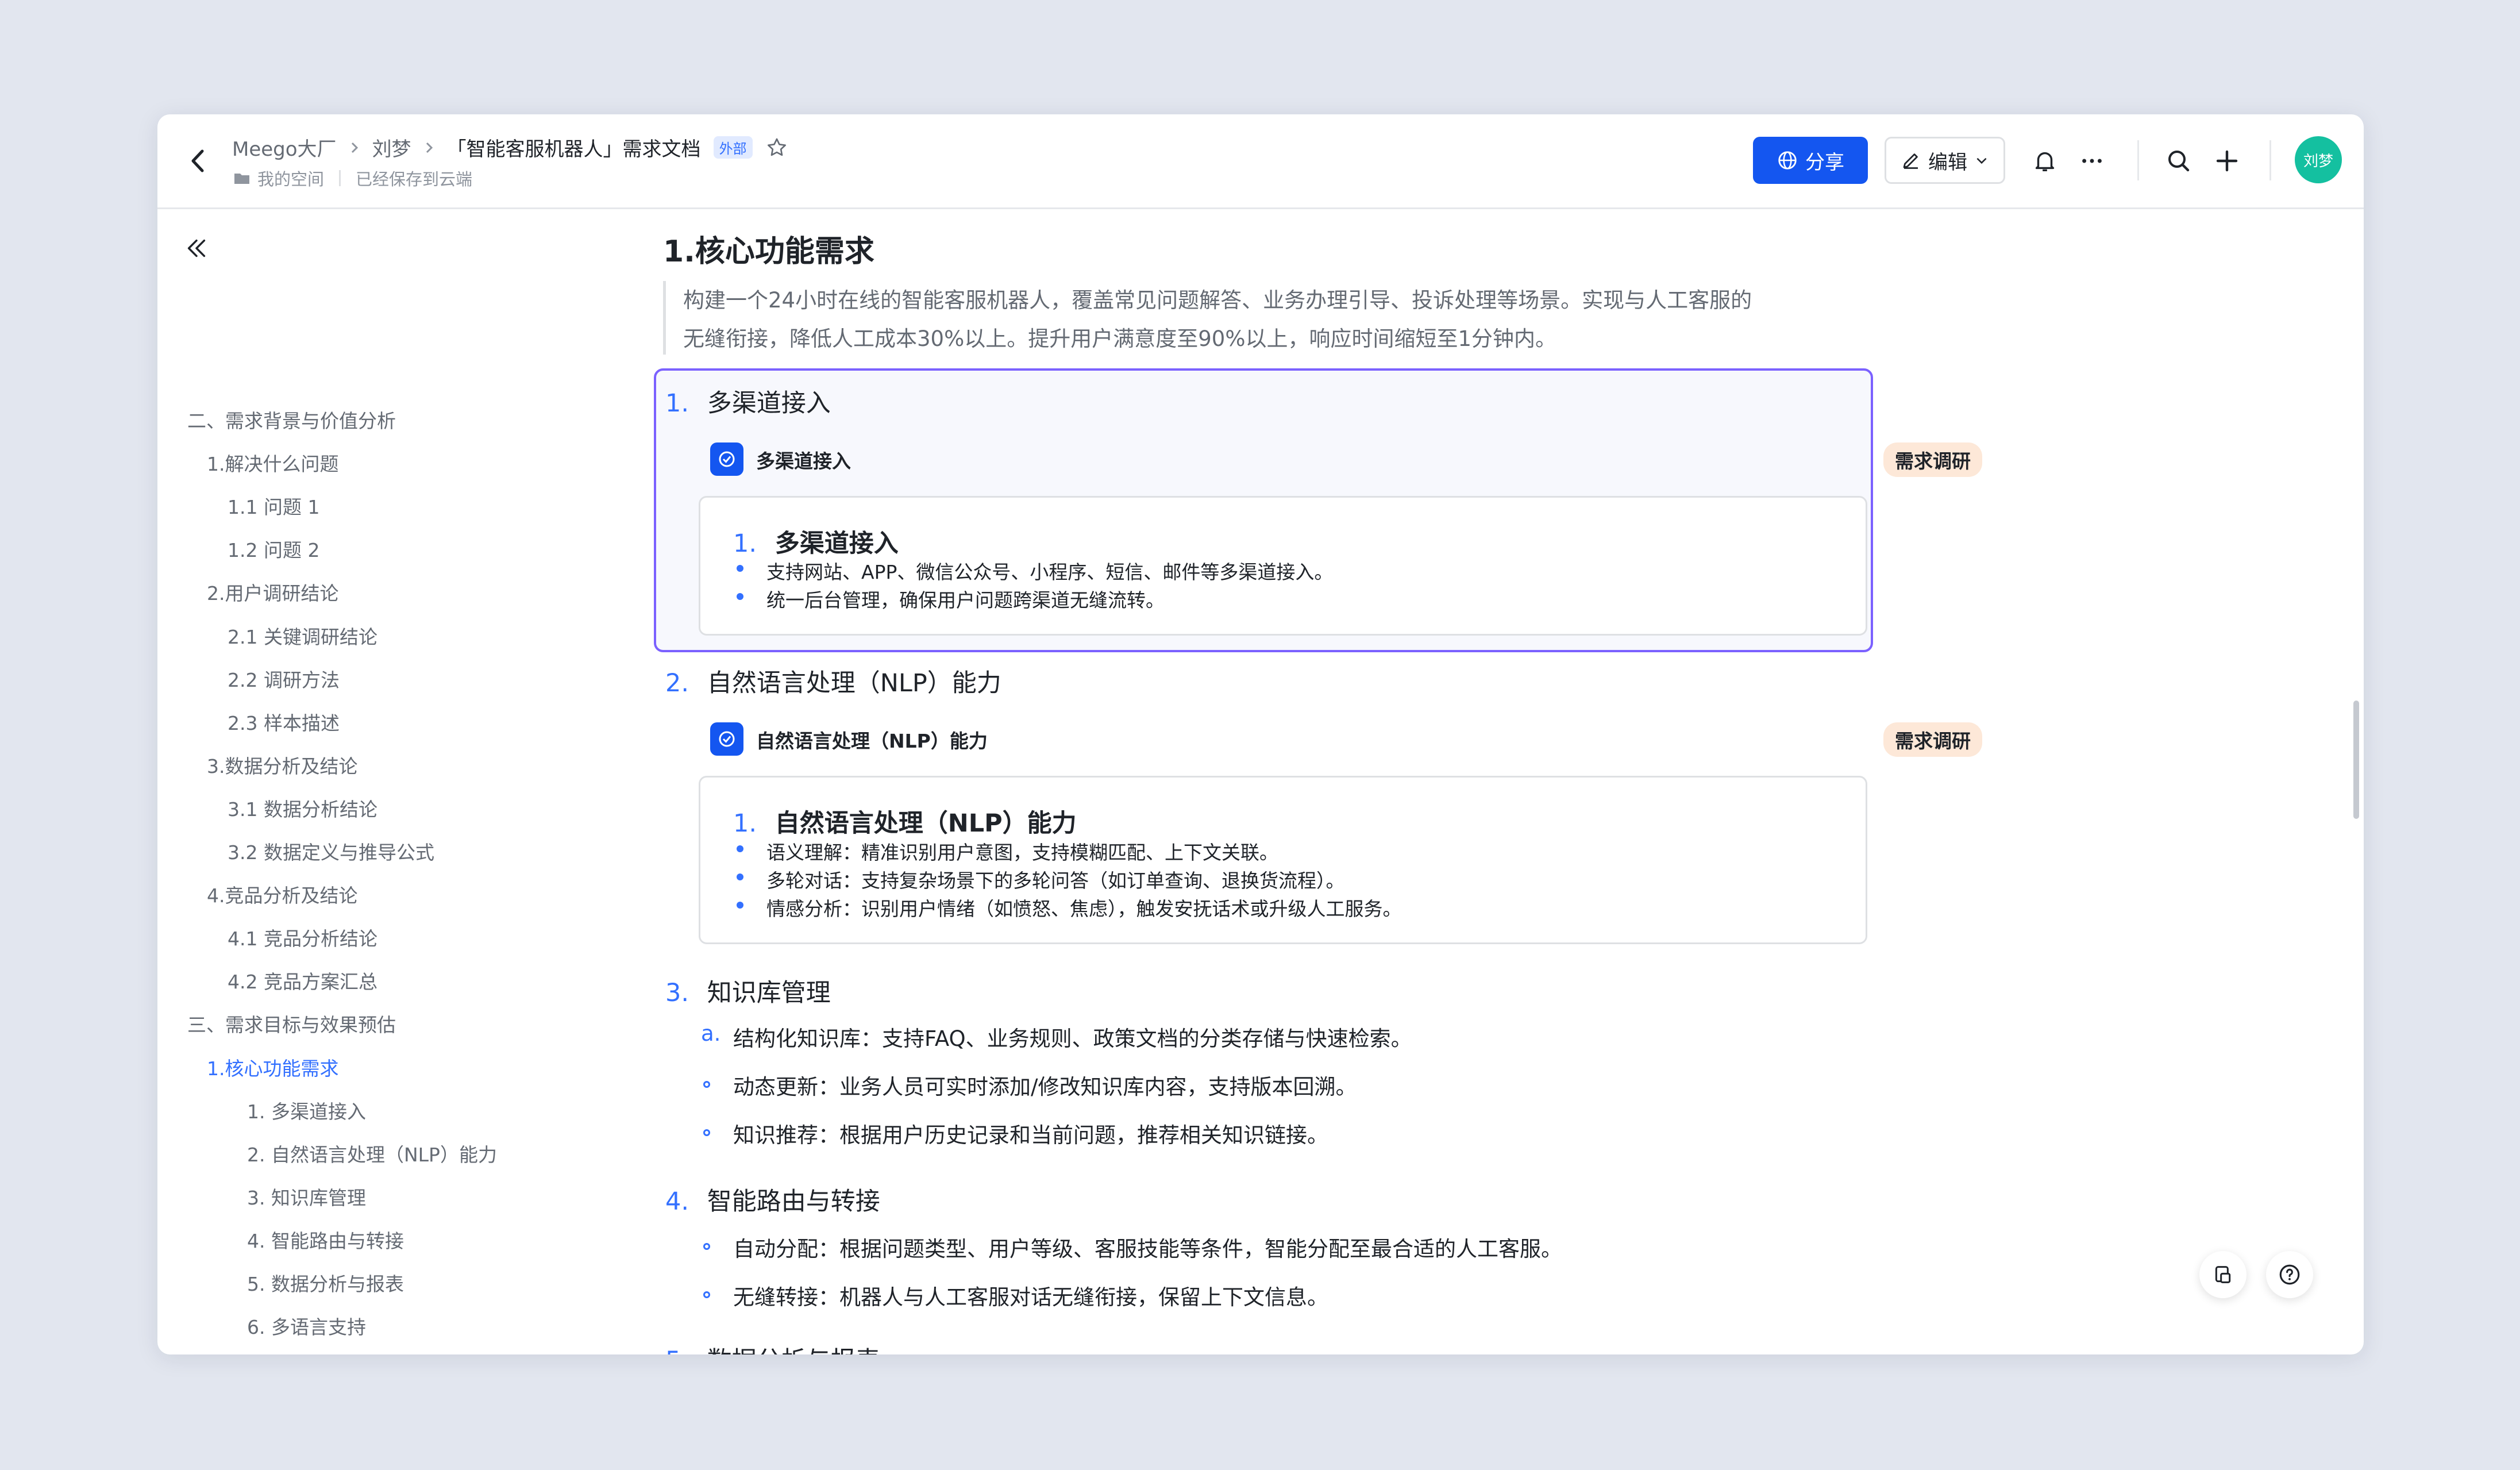 Image resolution: width=2520 pixels, height=1470 pixels. I want to click on toc-item: 1.2 问题 2, so click(273, 549).